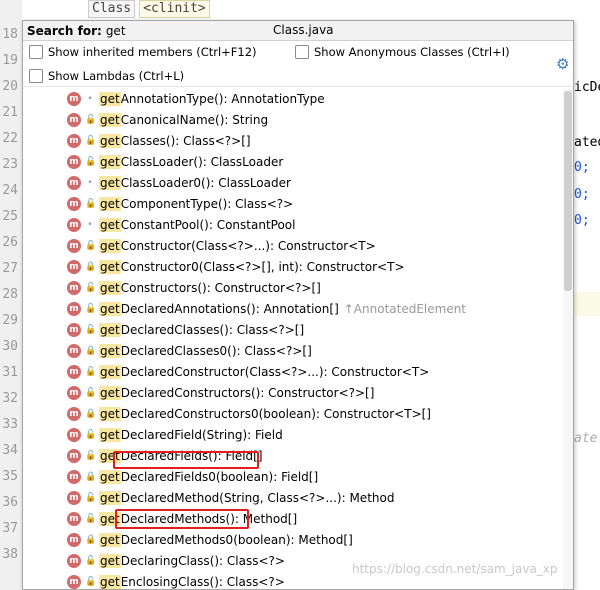 This screenshot has height=590, width=600. What do you see at coordinates (248, 246) in the screenshot?
I see `member-rest: Constructor(Class<?>...): Constructor<T>` at bounding box center [248, 246].